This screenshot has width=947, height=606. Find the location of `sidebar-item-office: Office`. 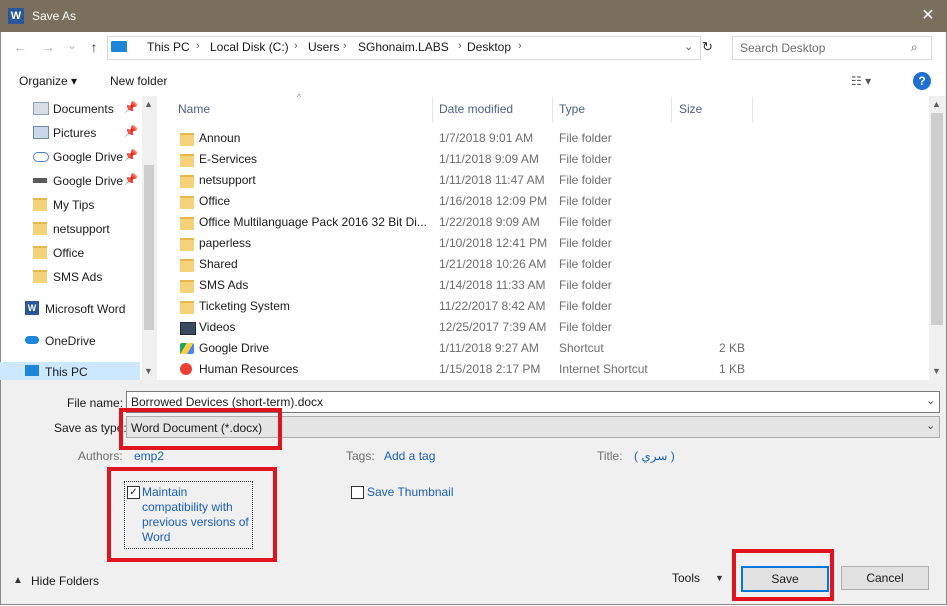

sidebar-item-office: Office is located at coordinates (70, 253).